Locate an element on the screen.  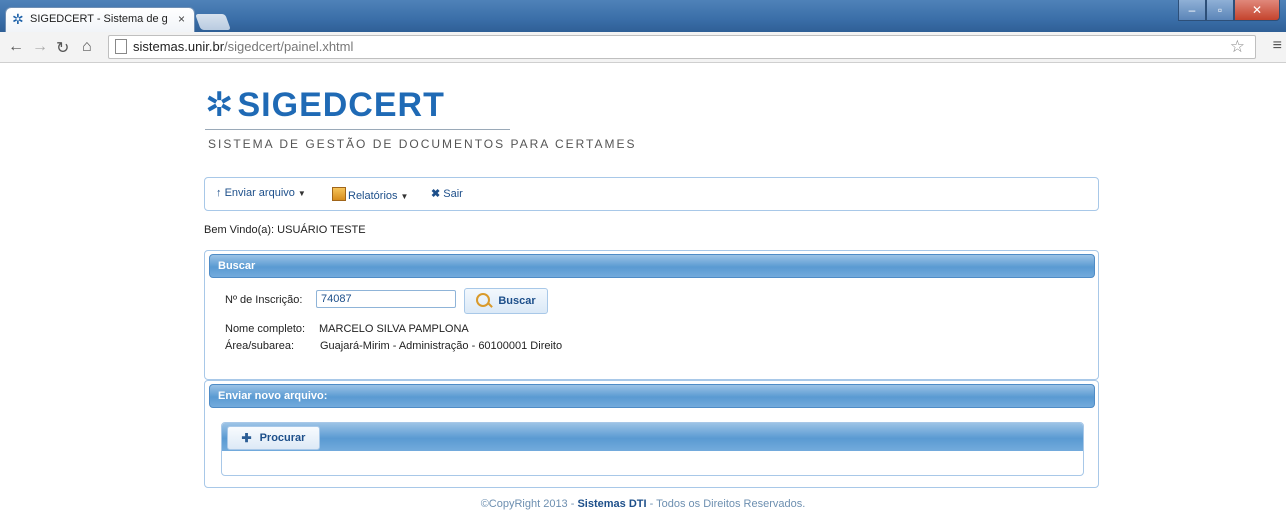
search-panel-header: Buscar is located at coordinates (652, 266).